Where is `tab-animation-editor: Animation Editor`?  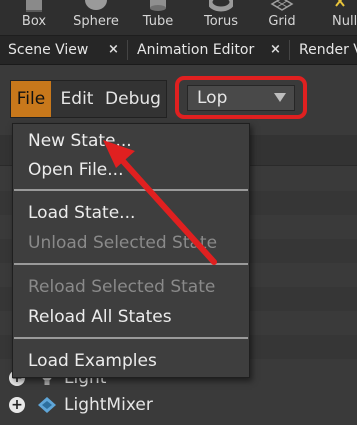
tab-animation-editor: Animation Editor is located at coordinates (195, 50).